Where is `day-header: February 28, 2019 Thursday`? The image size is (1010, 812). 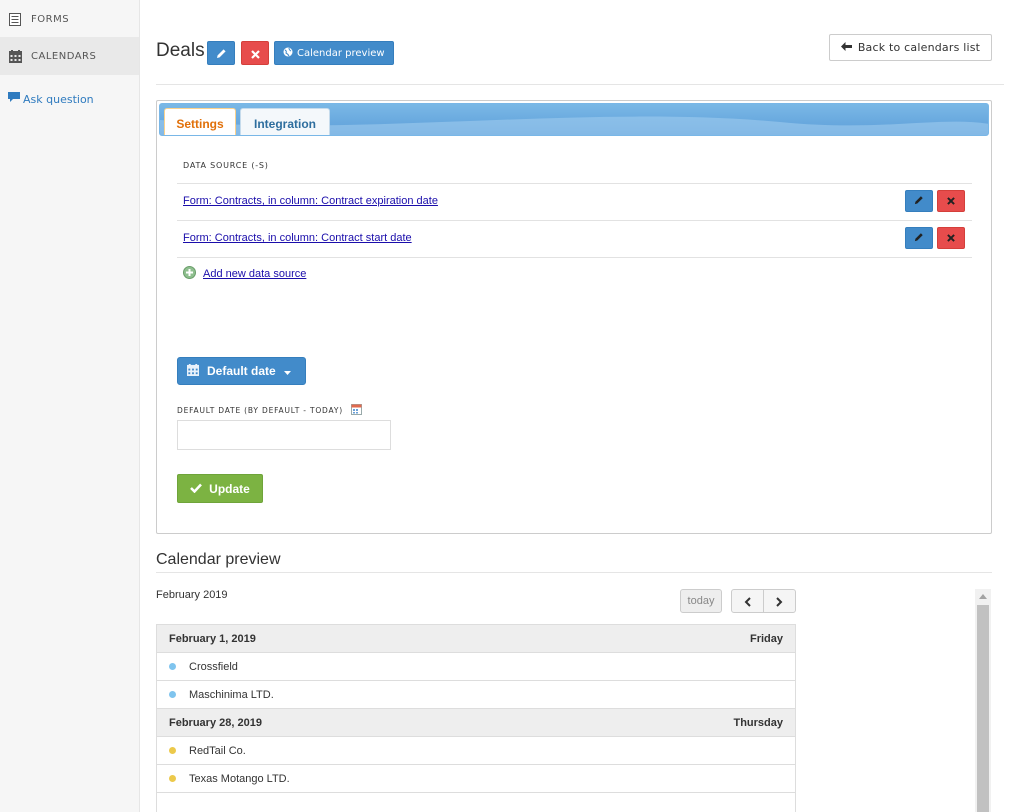 day-header: February 28, 2019 Thursday is located at coordinates (476, 723).